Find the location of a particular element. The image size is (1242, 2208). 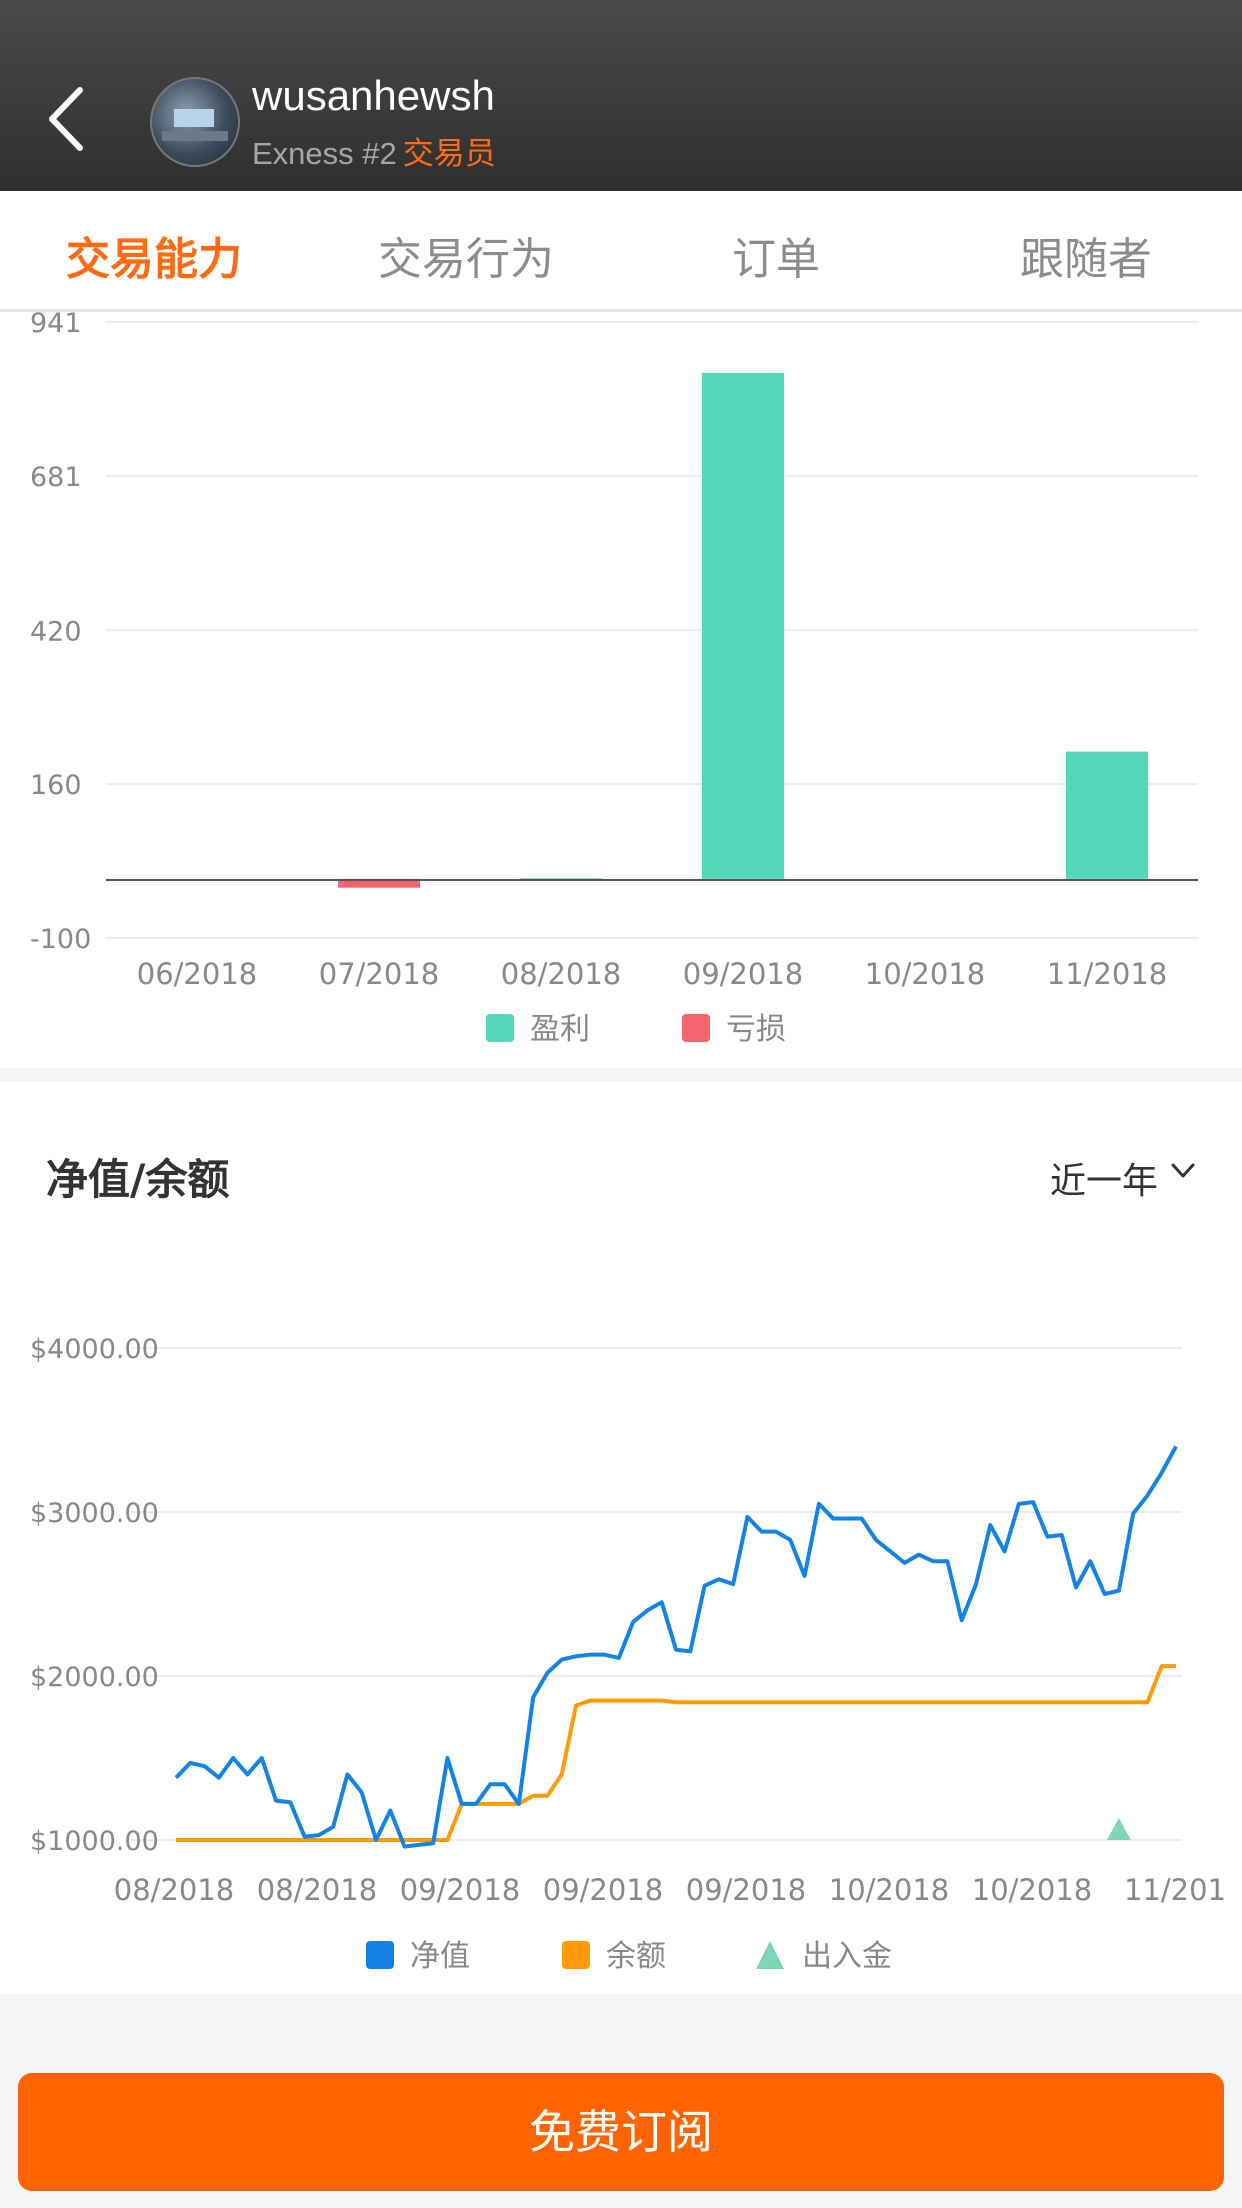

y-tick-label: $2000.00 is located at coordinates (94, 1677).